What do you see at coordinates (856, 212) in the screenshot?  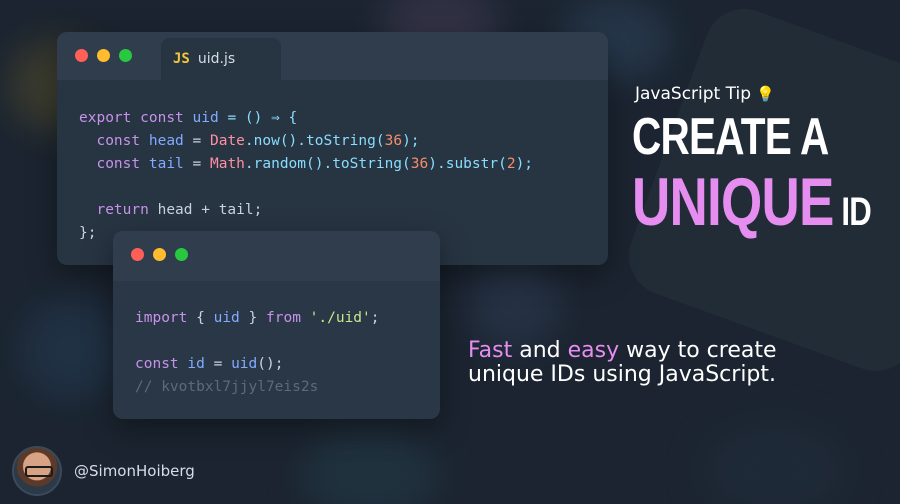 I see `headline-id: ID` at bounding box center [856, 212].